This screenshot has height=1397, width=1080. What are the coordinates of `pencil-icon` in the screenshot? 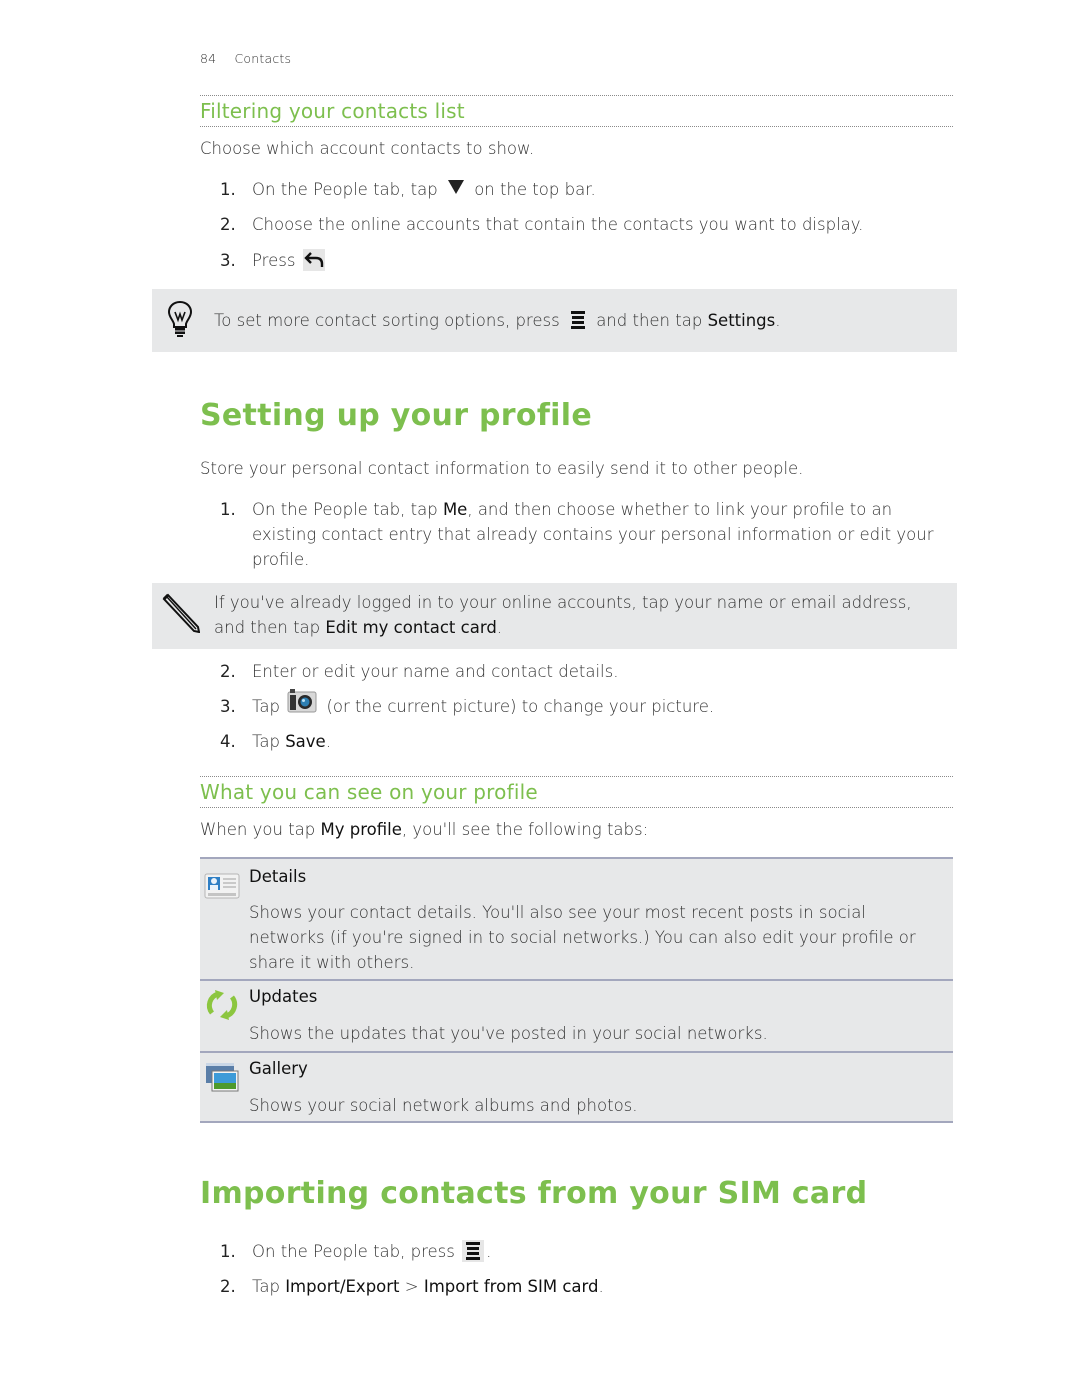 It's located at (180, 615).